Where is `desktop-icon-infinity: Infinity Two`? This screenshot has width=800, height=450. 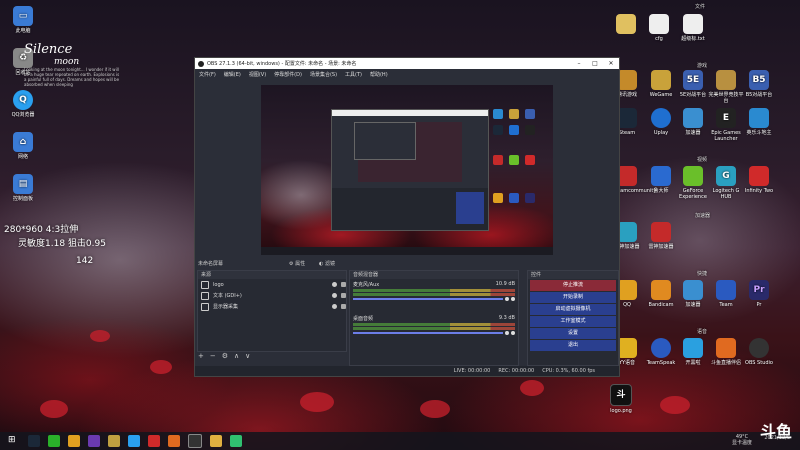
desktop-icon-infinity: Infinity Two is located at coordinates (759, 180).